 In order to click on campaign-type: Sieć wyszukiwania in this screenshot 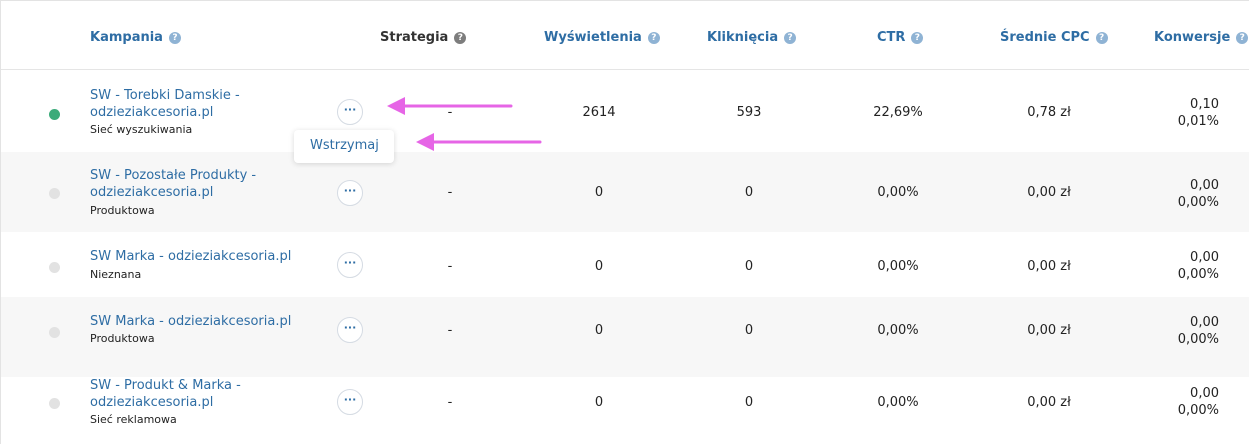, I will do `click(141, 129)`.